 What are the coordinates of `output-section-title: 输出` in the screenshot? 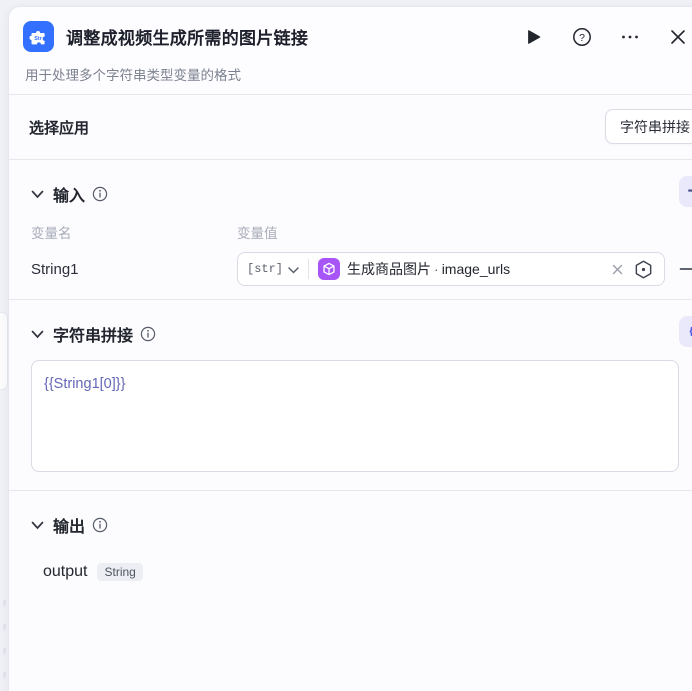 It's located at (69, 527).